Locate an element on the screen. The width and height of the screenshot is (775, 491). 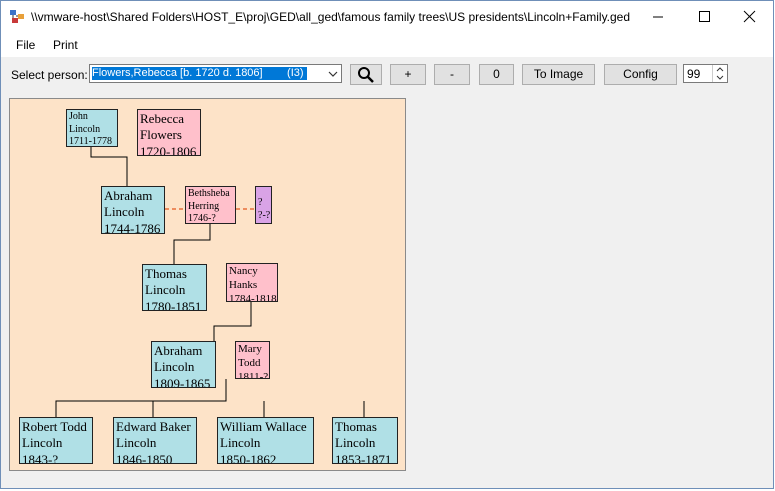
person-bethsheba-herring: Bethsheba Herring 1746-? is located at coordinates (210, 205).